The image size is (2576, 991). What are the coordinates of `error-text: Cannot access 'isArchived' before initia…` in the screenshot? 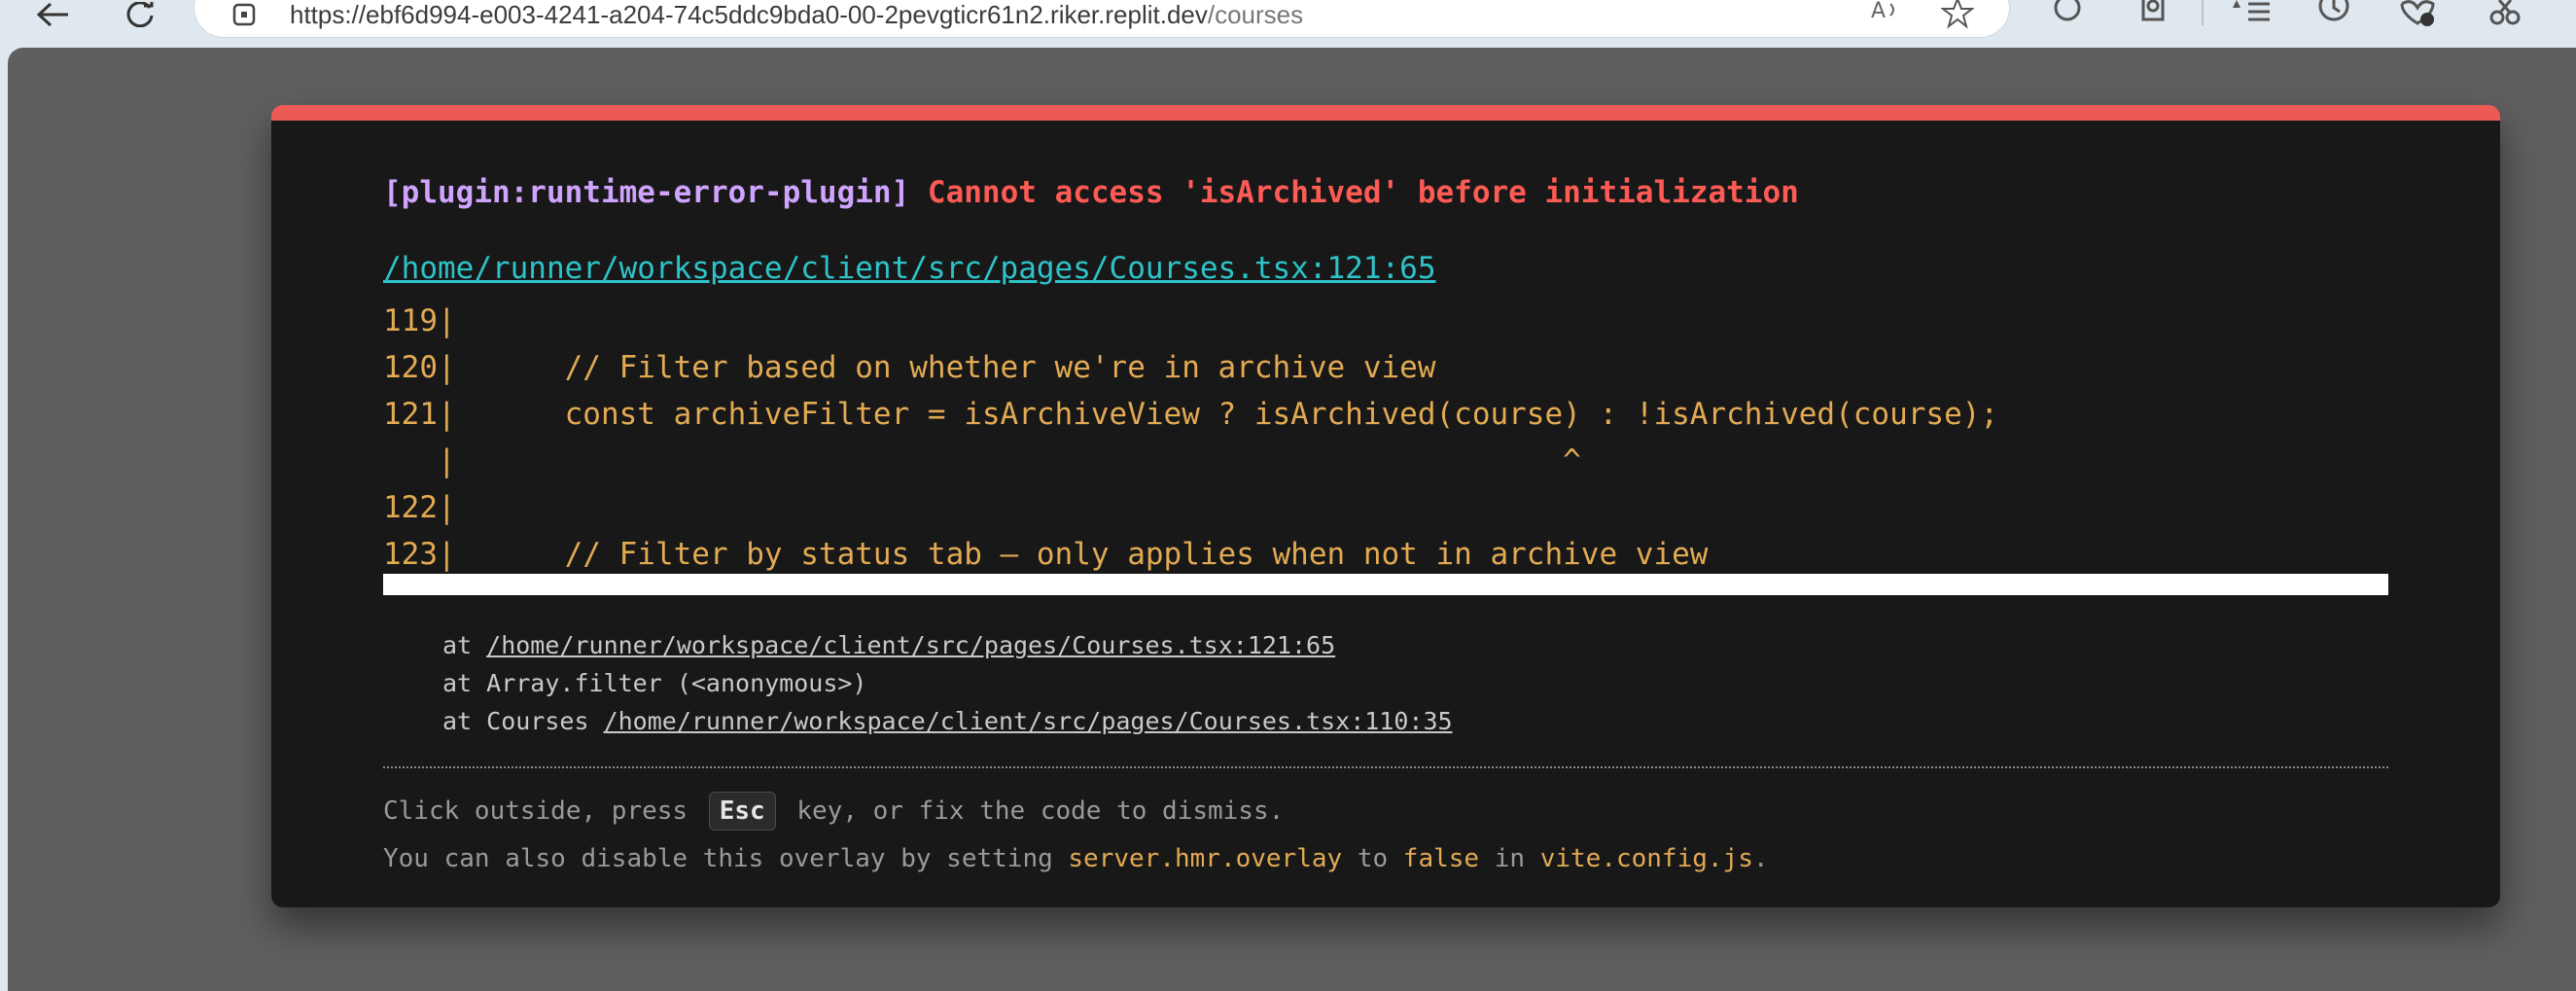 It's located at (1363, 192).